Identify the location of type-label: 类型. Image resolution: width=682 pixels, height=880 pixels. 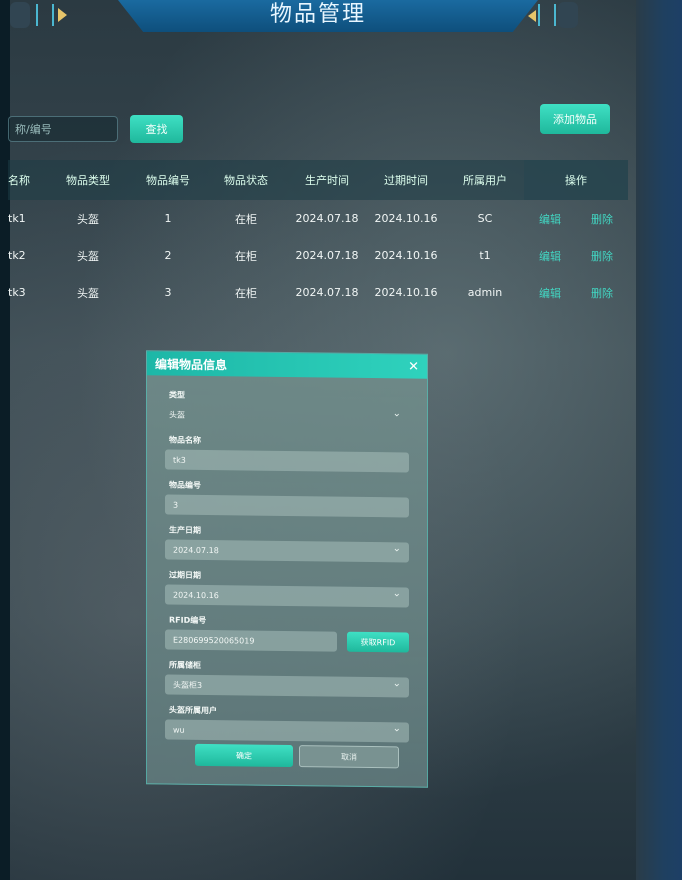
(177, 395).